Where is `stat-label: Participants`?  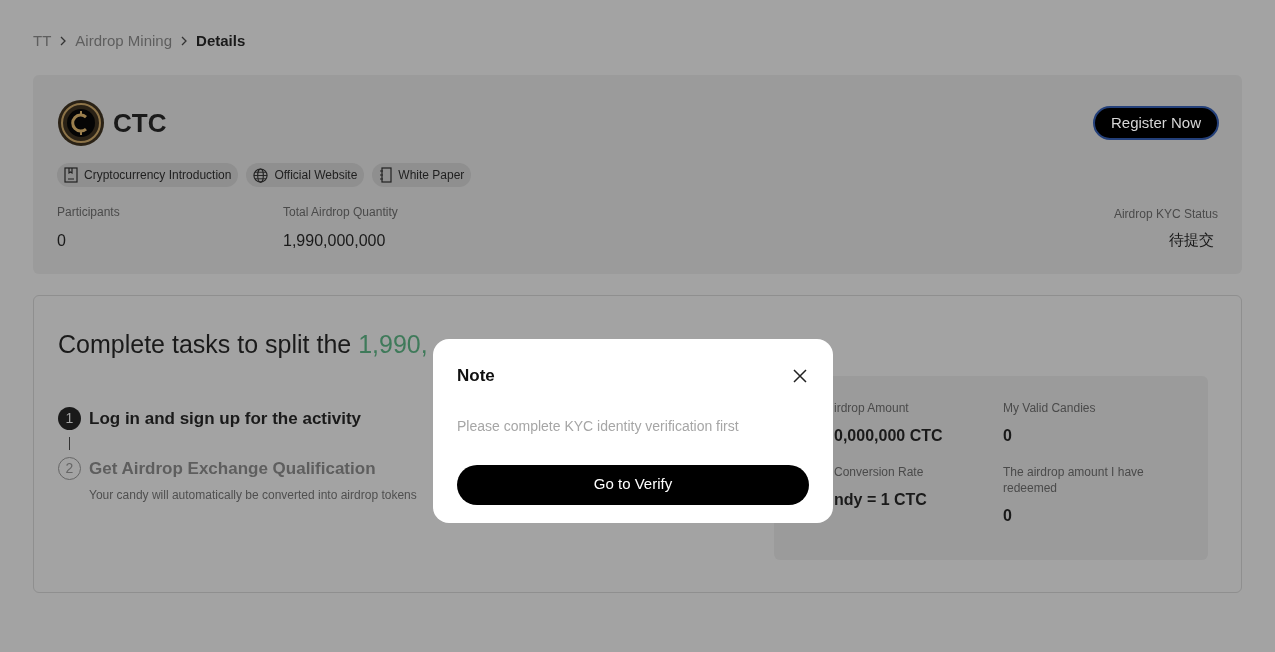
stat-label: Participants is located at coordinates (89, 212).